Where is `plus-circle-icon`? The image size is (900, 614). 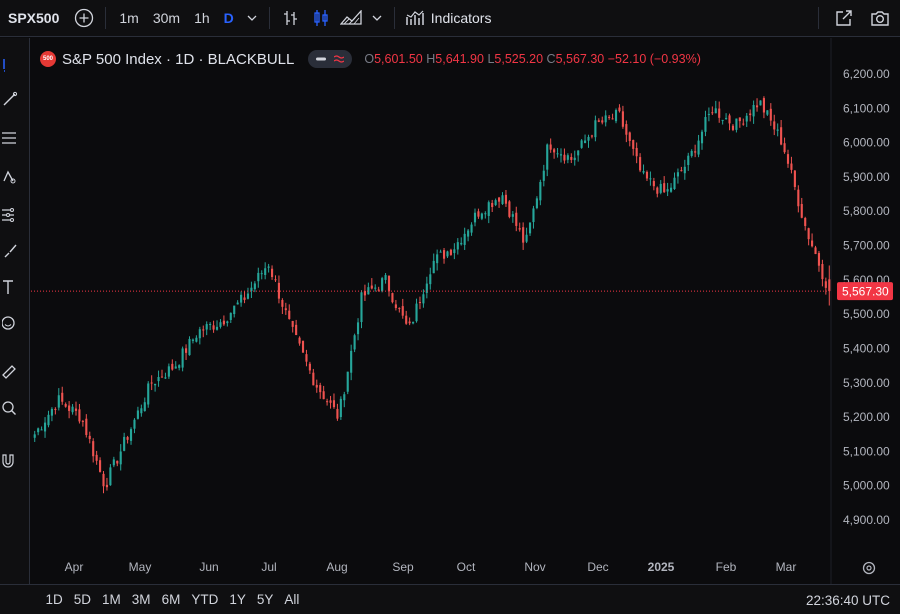 plus-circle-icon is located at coordinates (84, 18).